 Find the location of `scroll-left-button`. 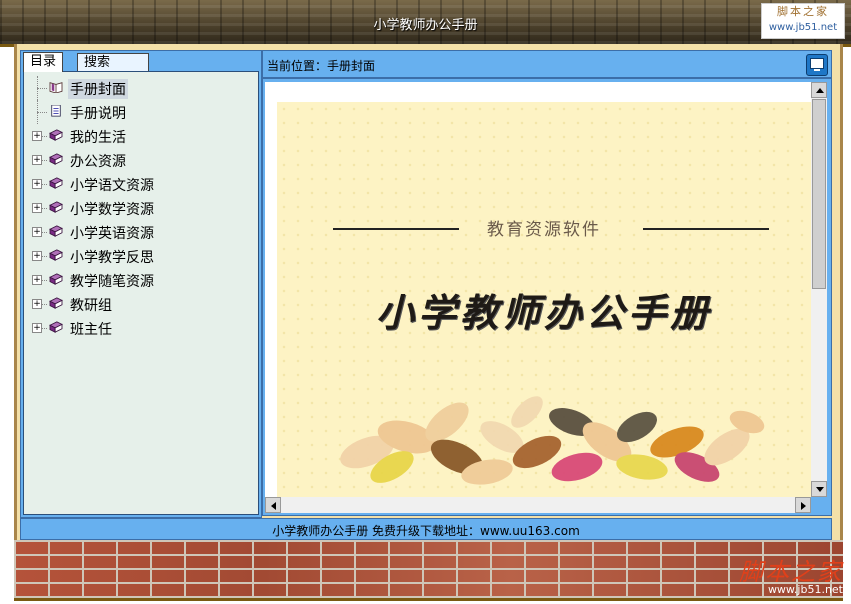

scroll-left-button is located at coordinates (273, 505).